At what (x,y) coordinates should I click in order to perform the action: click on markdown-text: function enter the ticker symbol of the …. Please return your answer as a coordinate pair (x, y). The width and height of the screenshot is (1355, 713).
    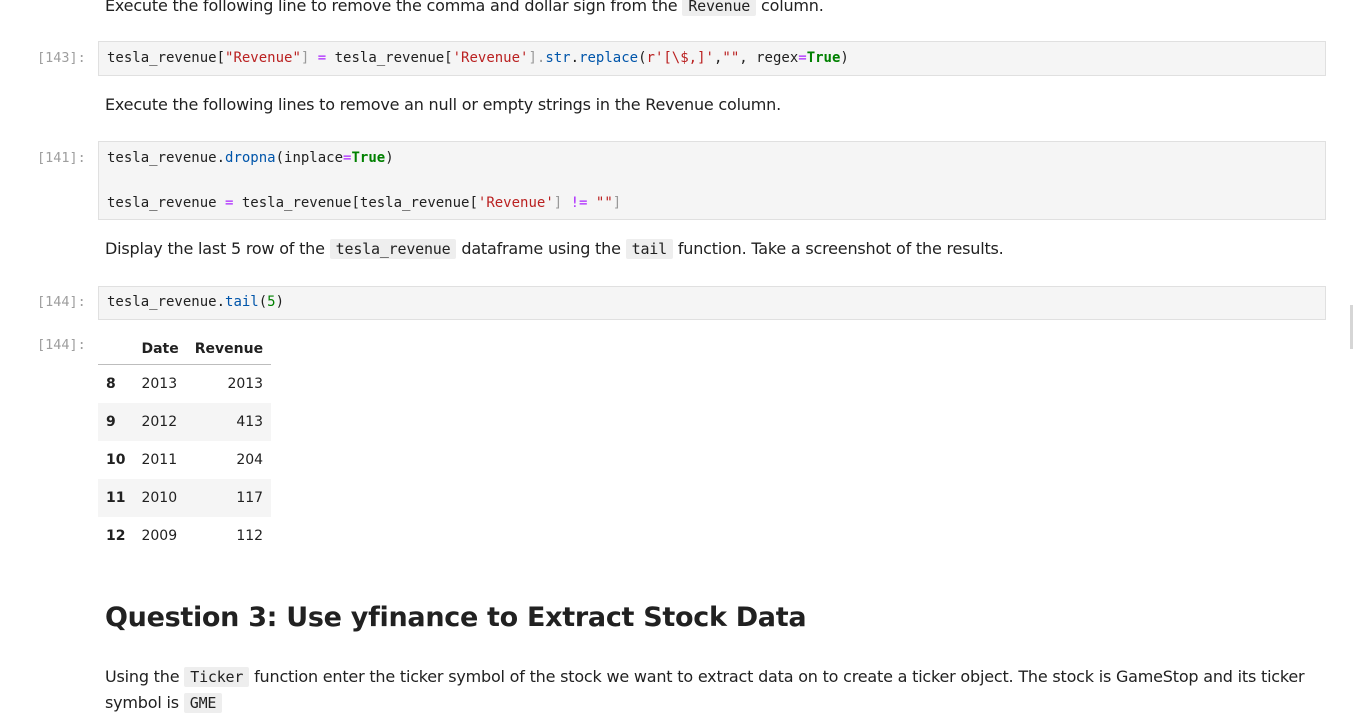
    Looking at the image, I should click on (779, 676).